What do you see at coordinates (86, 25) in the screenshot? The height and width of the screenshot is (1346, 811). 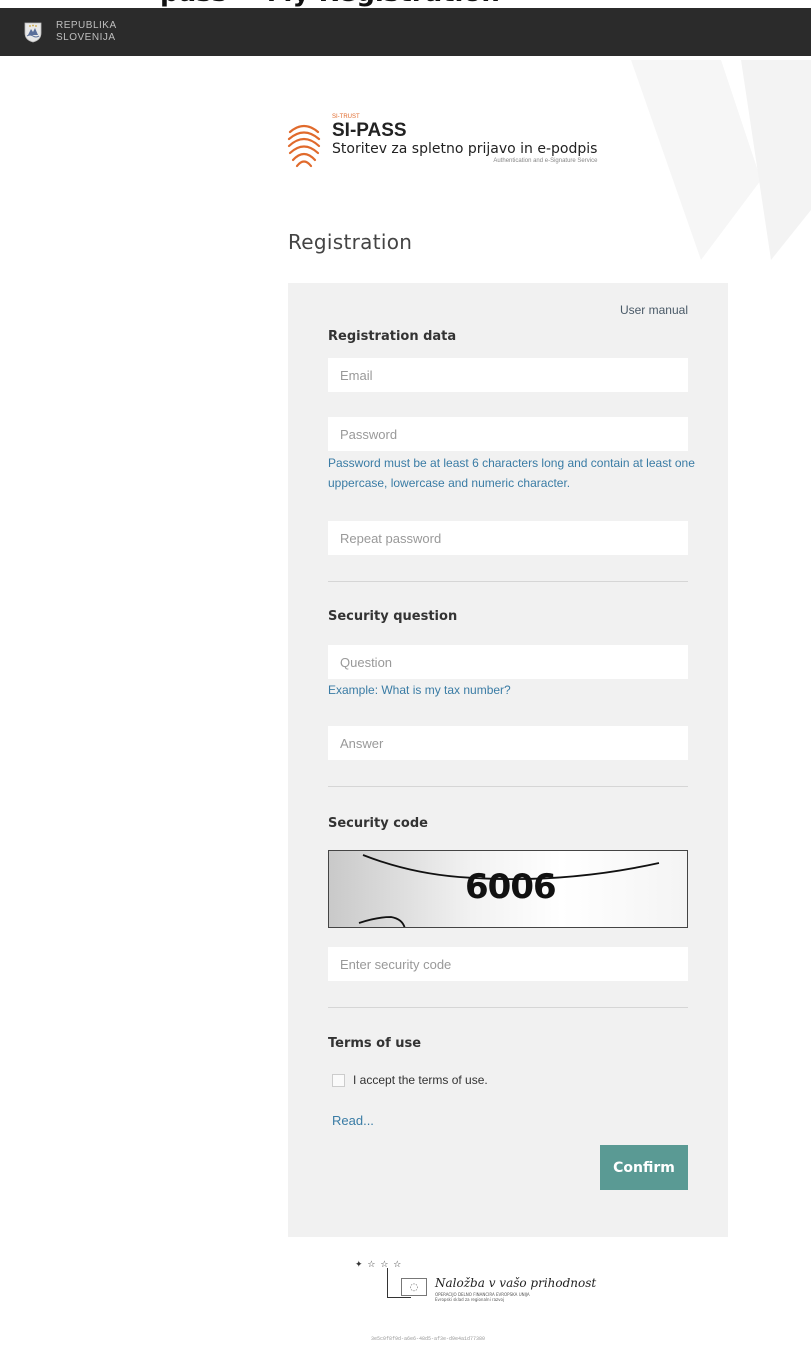 I see `country-line-1: REPUBLIKA` at bounding box center [86, 25].